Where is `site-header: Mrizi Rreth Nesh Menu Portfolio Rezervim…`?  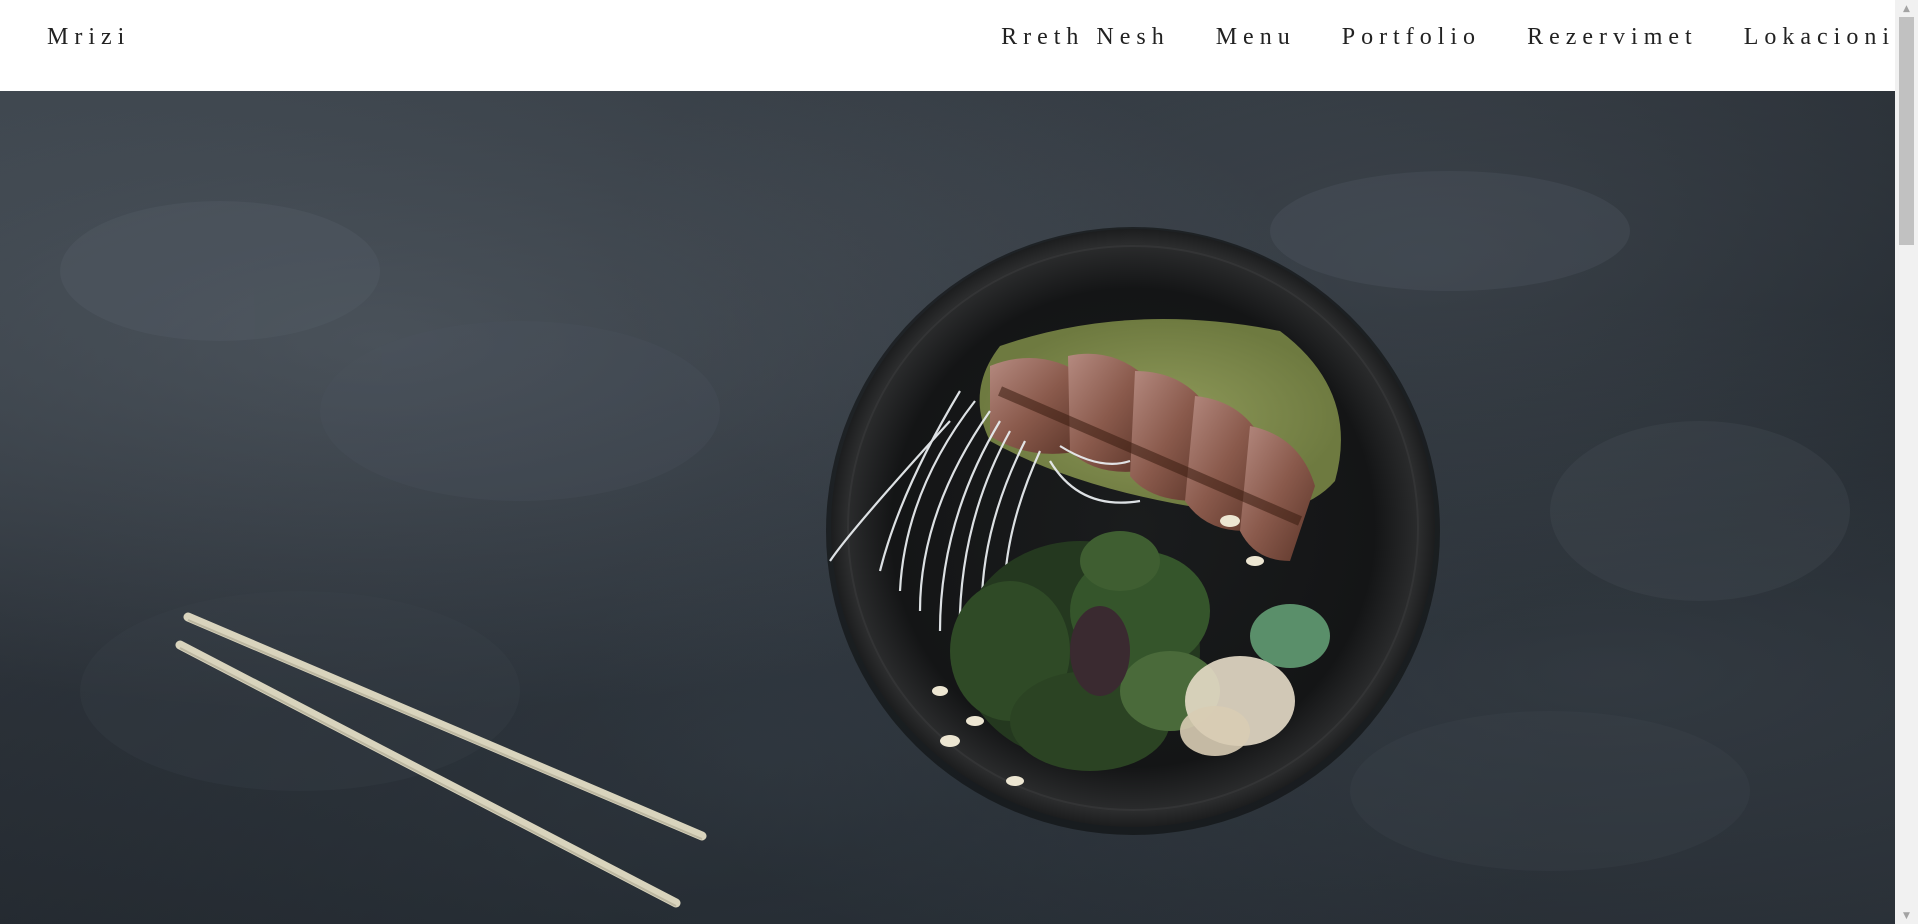 site-header: Mrizi Rreth Nesh Menu Portfolio Rezervim… is located at coordinates (947, 45).